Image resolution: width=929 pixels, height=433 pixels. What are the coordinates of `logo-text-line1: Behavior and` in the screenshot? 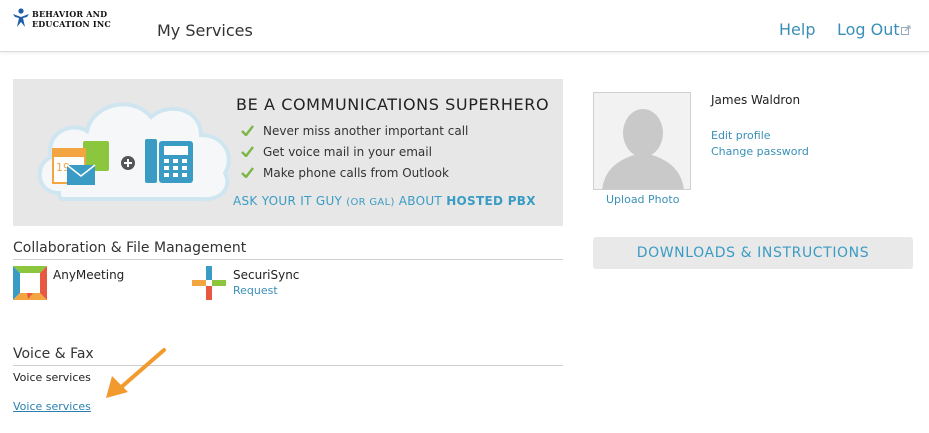 It's located at (70, 14).